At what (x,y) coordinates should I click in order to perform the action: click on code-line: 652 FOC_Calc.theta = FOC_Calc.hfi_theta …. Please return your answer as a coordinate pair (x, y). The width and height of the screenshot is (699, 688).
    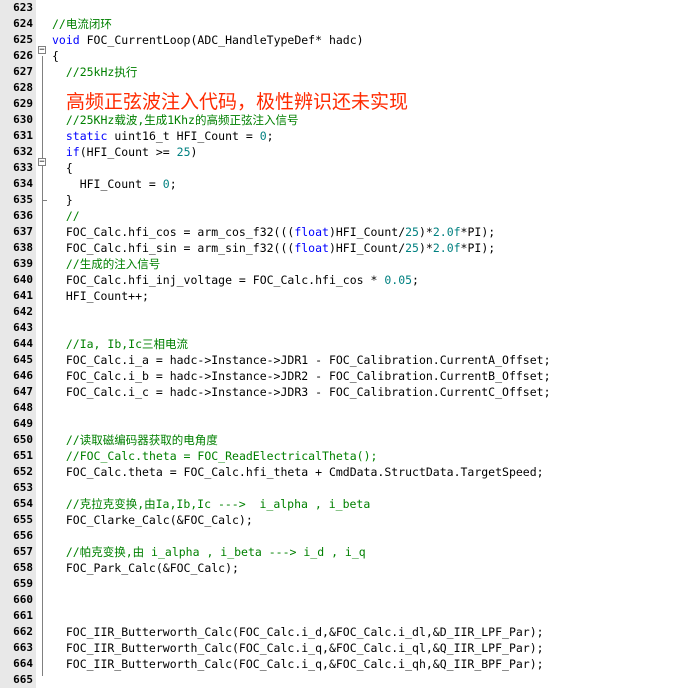
    Looking at the image, I should click on (349, 472).